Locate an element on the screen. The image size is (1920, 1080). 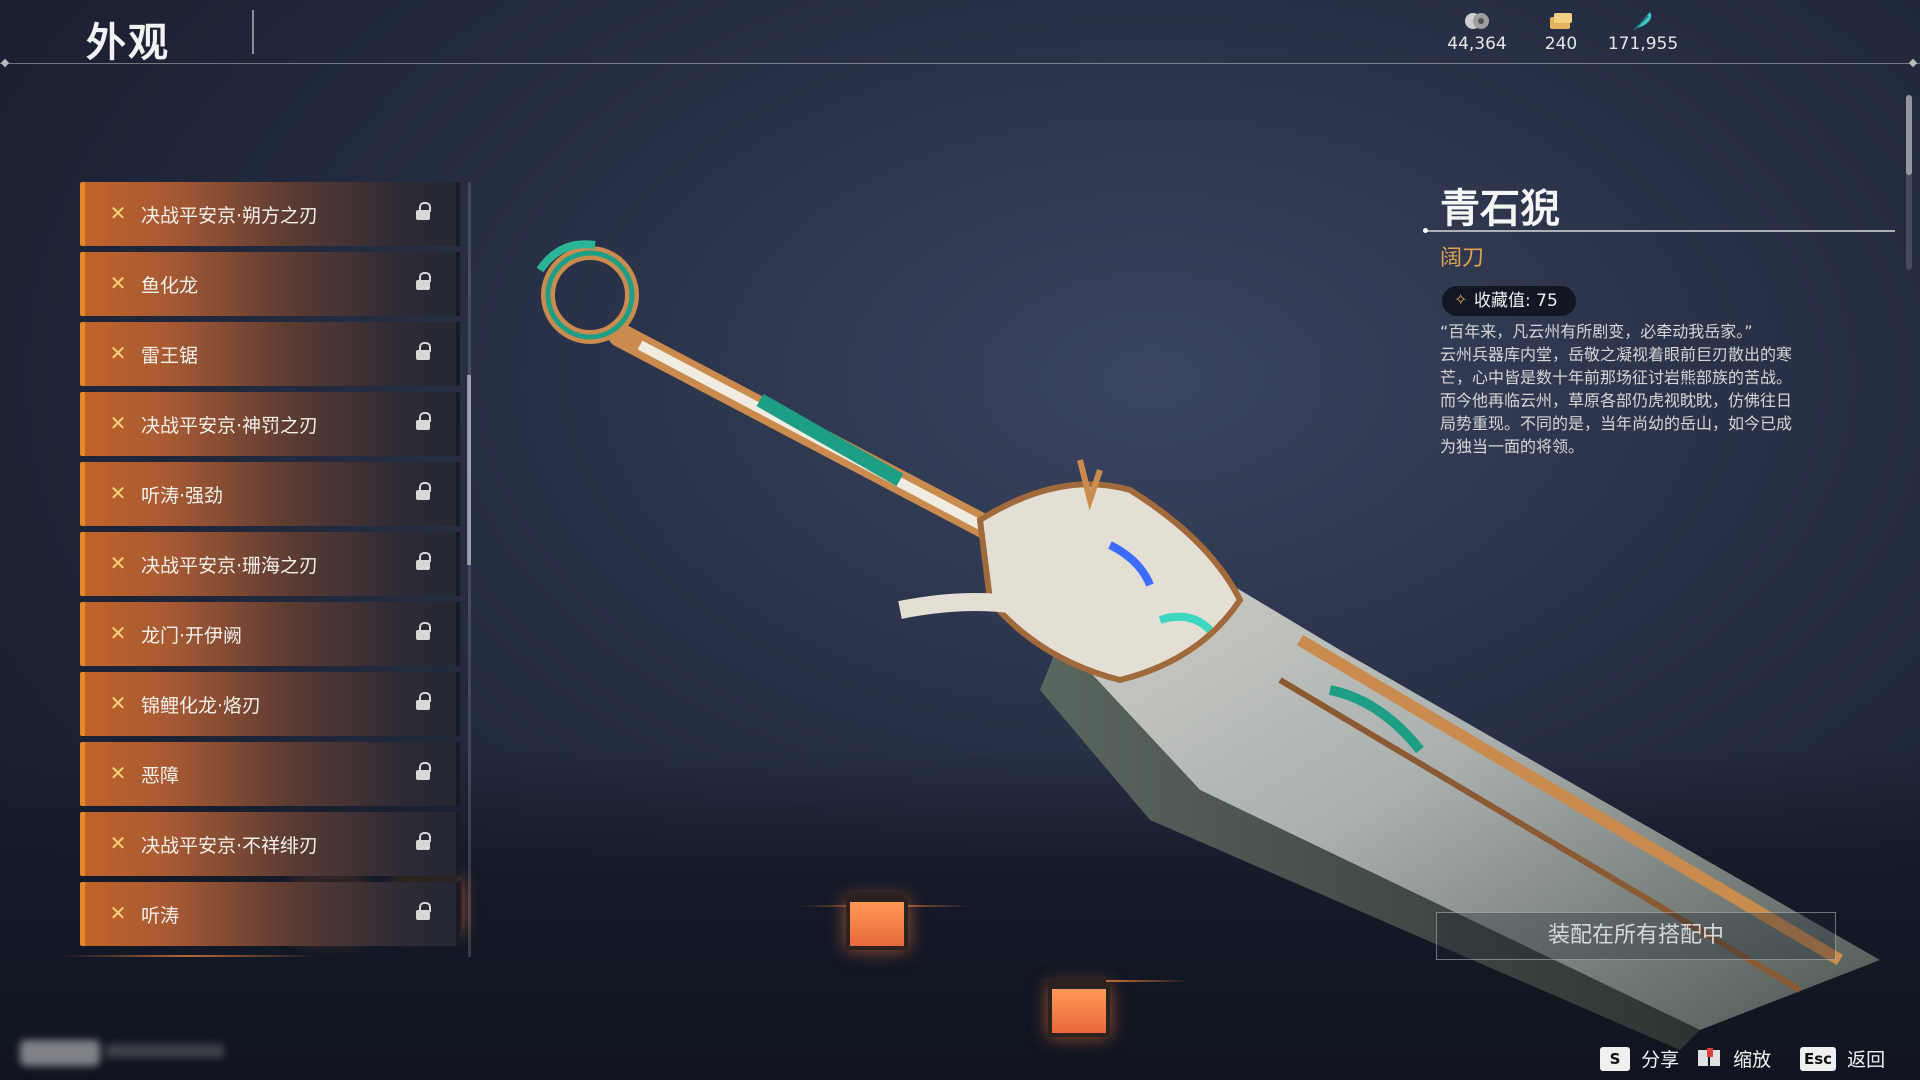
description-line: “百年来，凡云州有所剧变，必牵动我岳家。” is located at coordinates (1596, 331).